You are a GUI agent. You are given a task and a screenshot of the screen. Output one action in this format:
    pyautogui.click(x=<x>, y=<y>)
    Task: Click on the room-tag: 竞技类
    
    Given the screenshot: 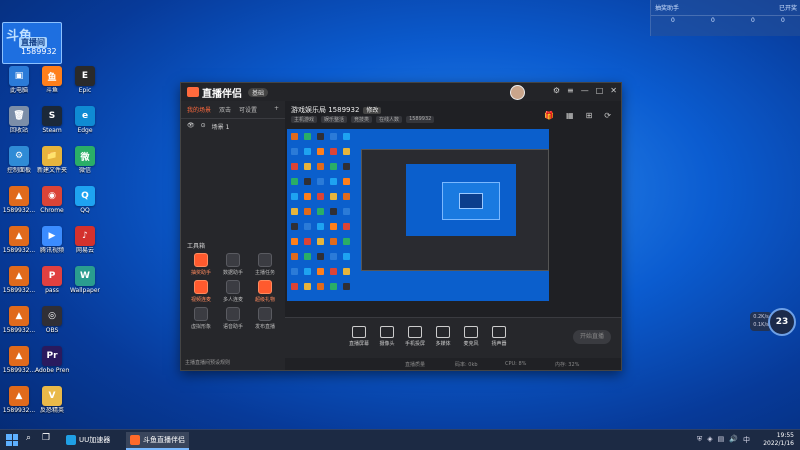 What is the action you would take?
    pyautogui.click(x=362, y=119)
    